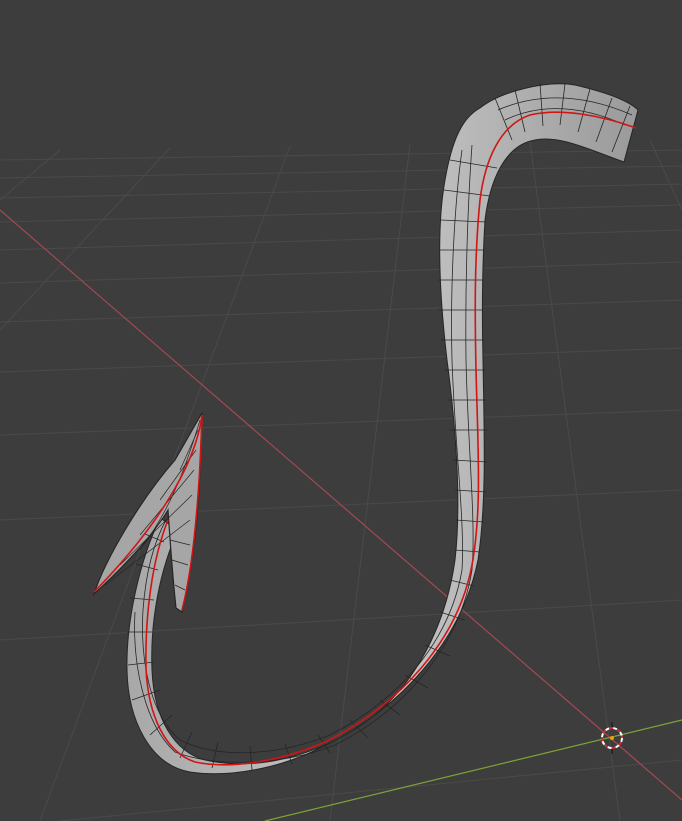 The width and height of the screenshot is (682, 821). I want to click on 3d-cursor, so click(612, 738).